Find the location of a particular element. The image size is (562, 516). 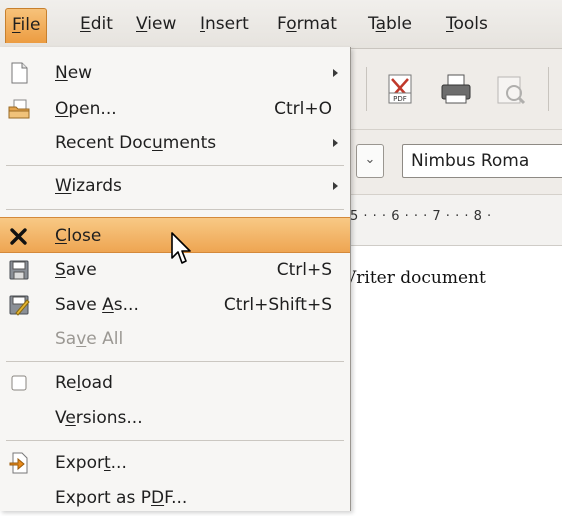

paragraph-style-dropdown: ⌄ is located at coordinates (370, 161).